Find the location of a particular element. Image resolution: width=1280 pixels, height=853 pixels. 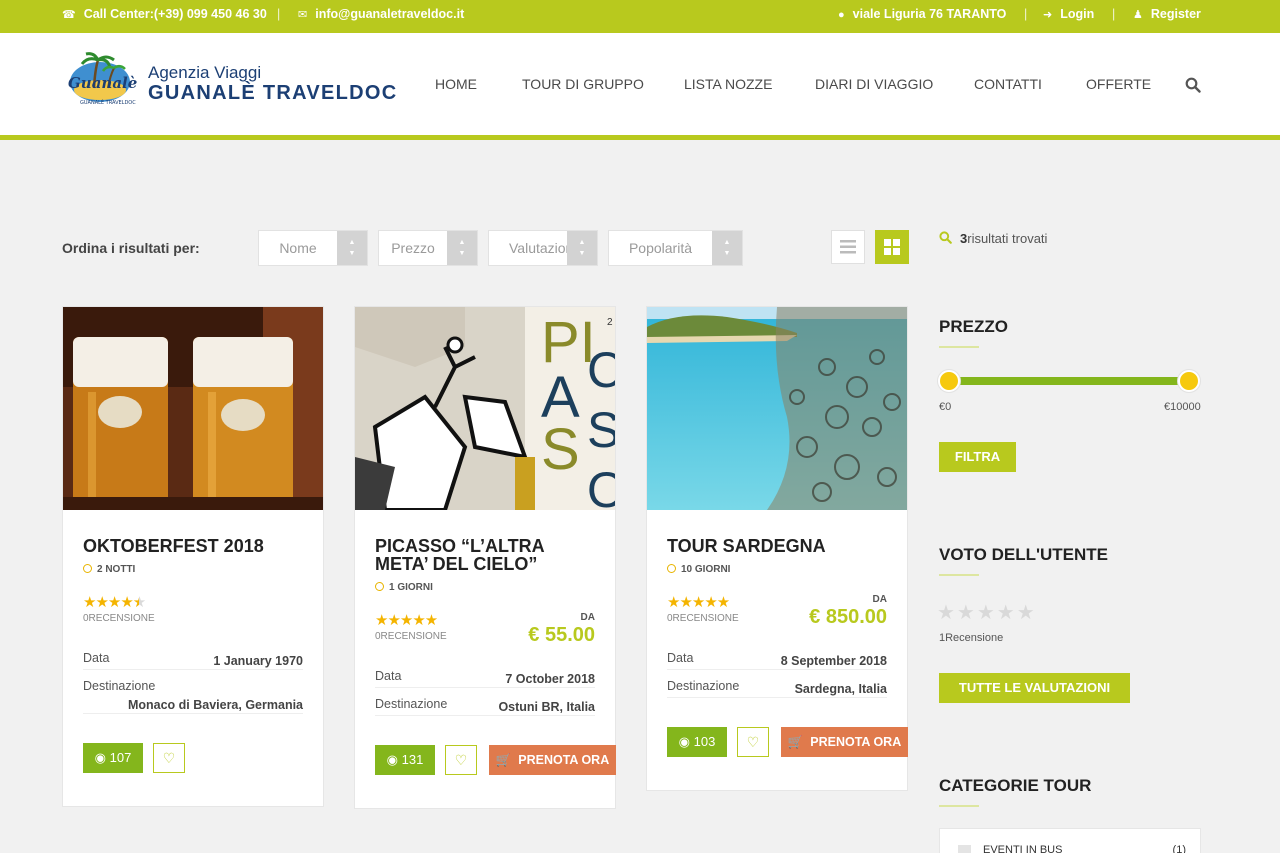

cart-icon: 🛒 is located at coordinates (795, 742).